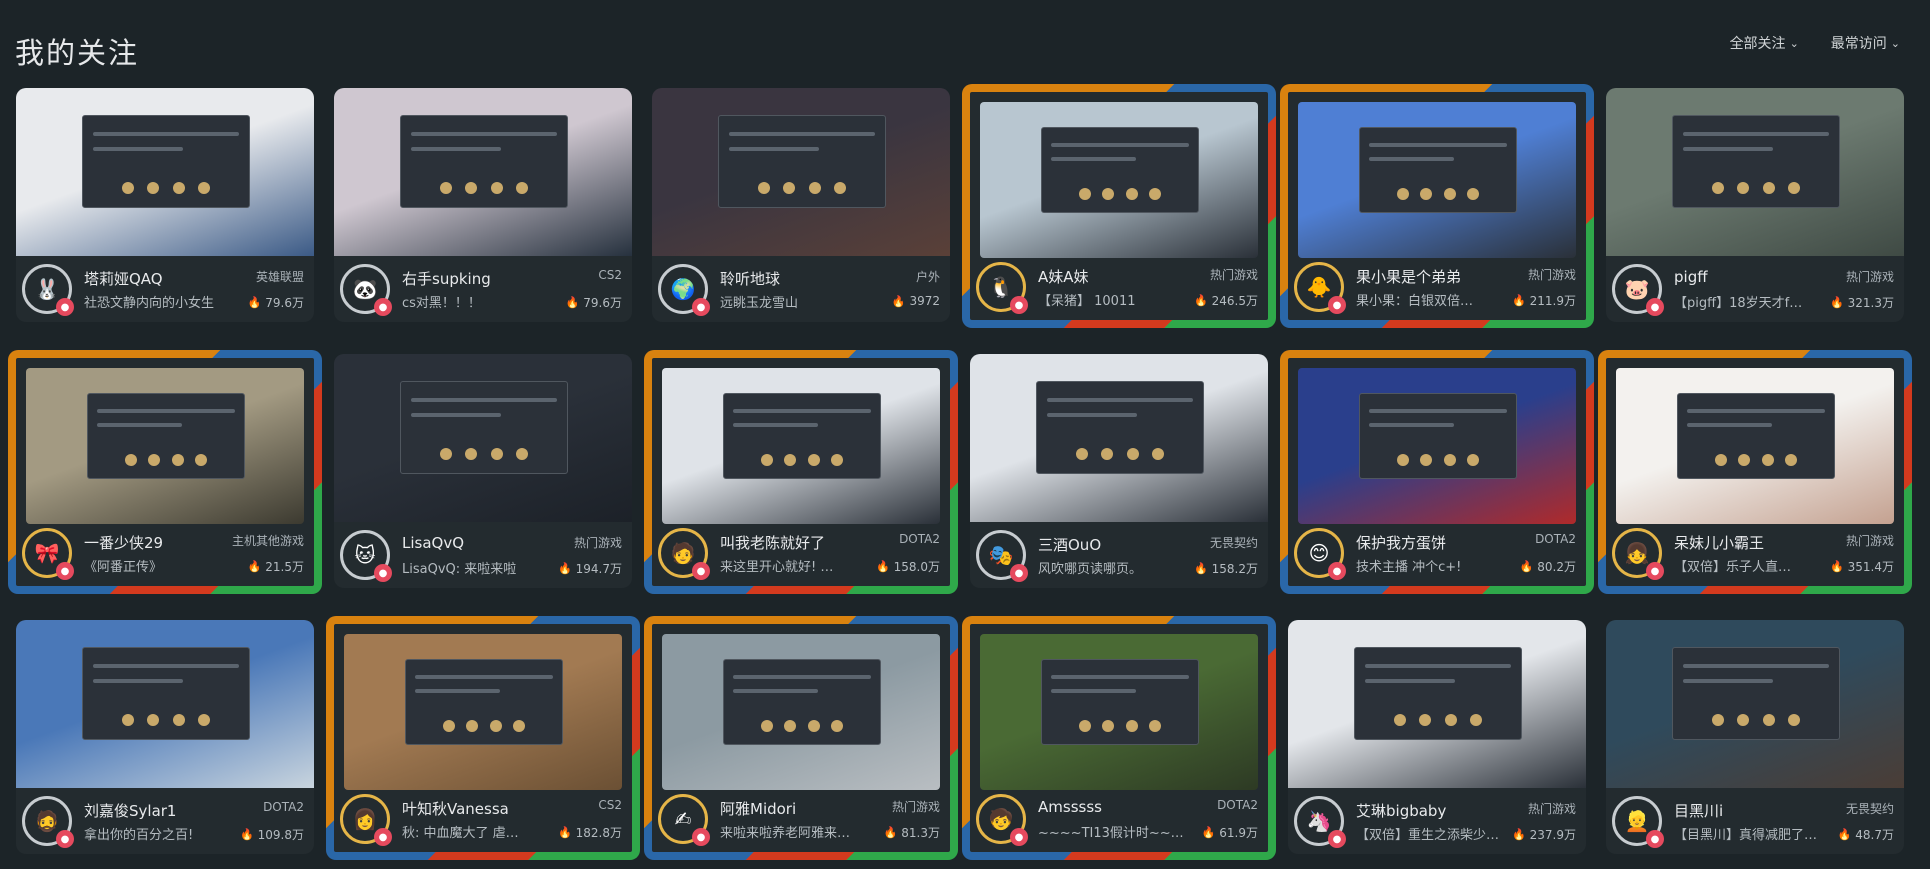  I want to click on stream-card: 🎭 ● 三酒OuO 无畏契约 风吹哪页读哪页。 🔥 158.2万, so click(1119, 471).